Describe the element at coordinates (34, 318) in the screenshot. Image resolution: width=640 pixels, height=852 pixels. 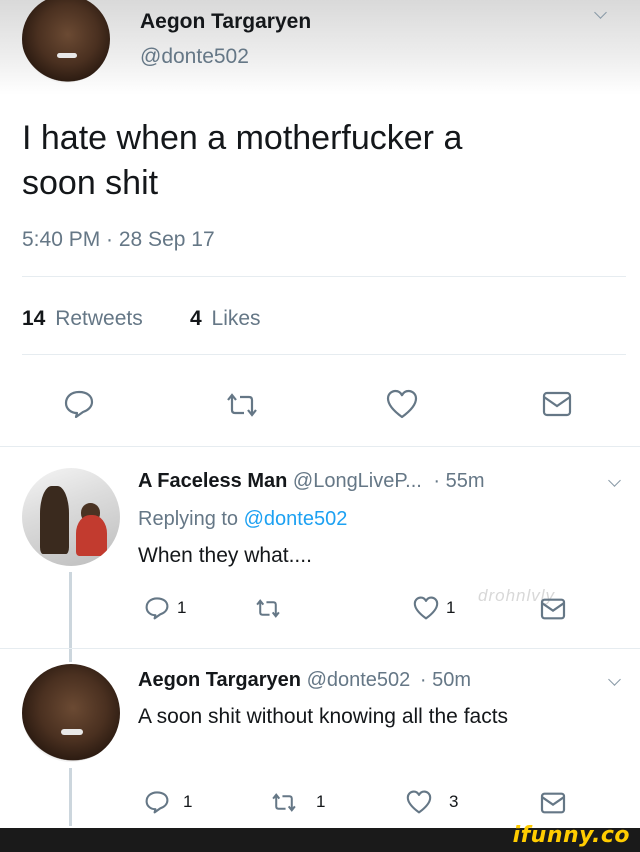
I see `retweets-count: 14` at that location.